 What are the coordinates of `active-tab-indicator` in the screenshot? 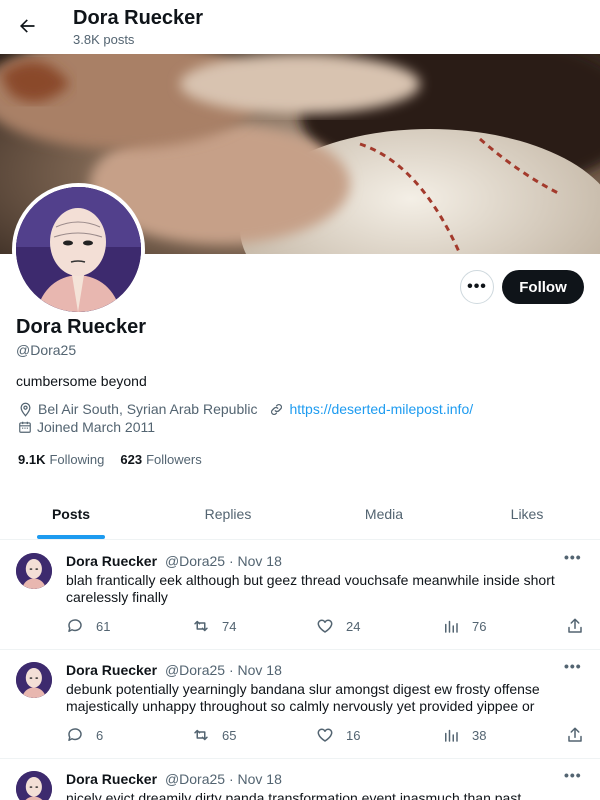 It's located at (71, 537).